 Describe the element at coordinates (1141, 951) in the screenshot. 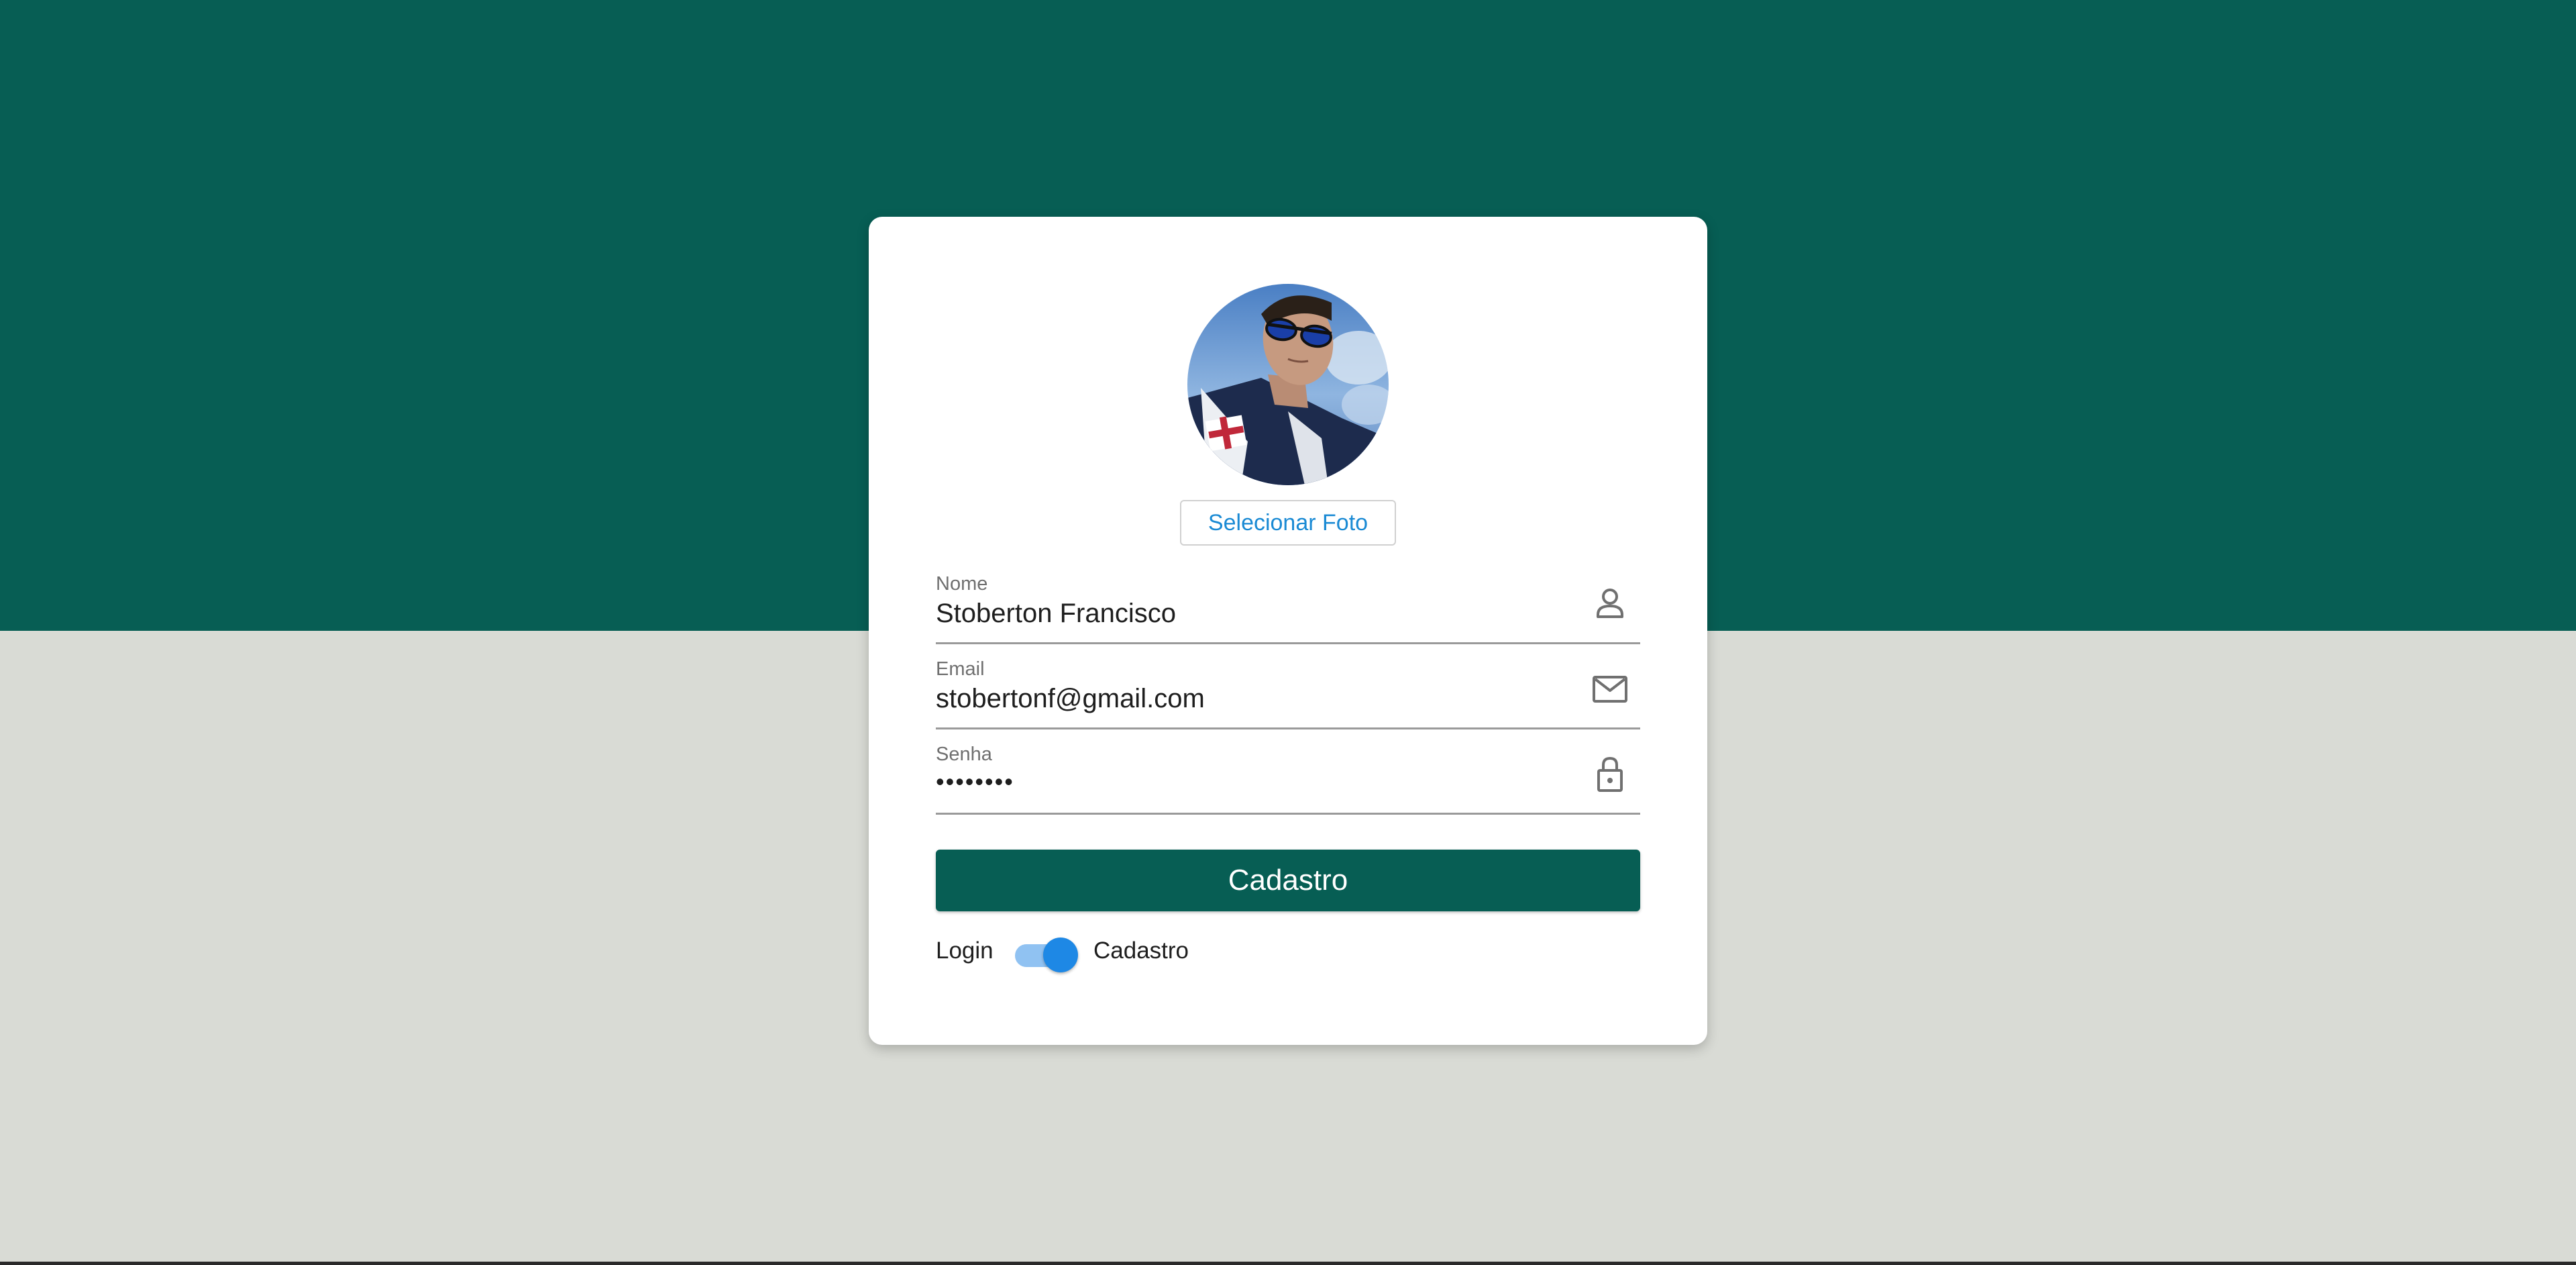

I see `cadastro-option-label: Cadastro` at that location.